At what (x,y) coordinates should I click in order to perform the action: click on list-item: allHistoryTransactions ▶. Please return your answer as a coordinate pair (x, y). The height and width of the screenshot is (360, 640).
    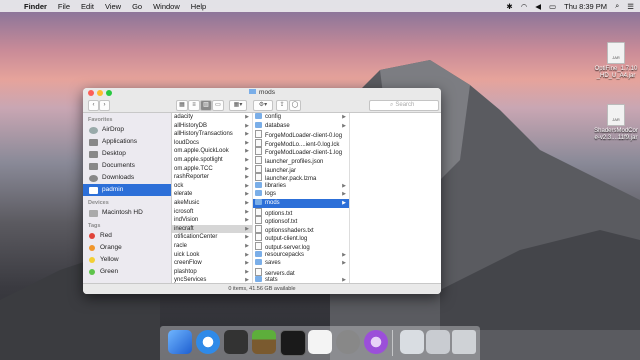
    Looking at the image, I should click on (212, 134).